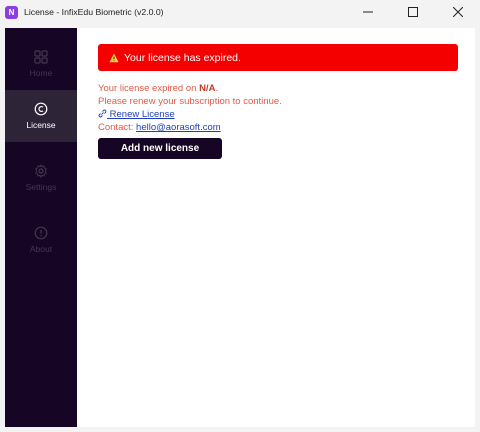  Describe the element at coordinates (94, 12) in the screenshot. I see `window-title: License - InfixEdu Biometric (v2.0.0)` at that location.